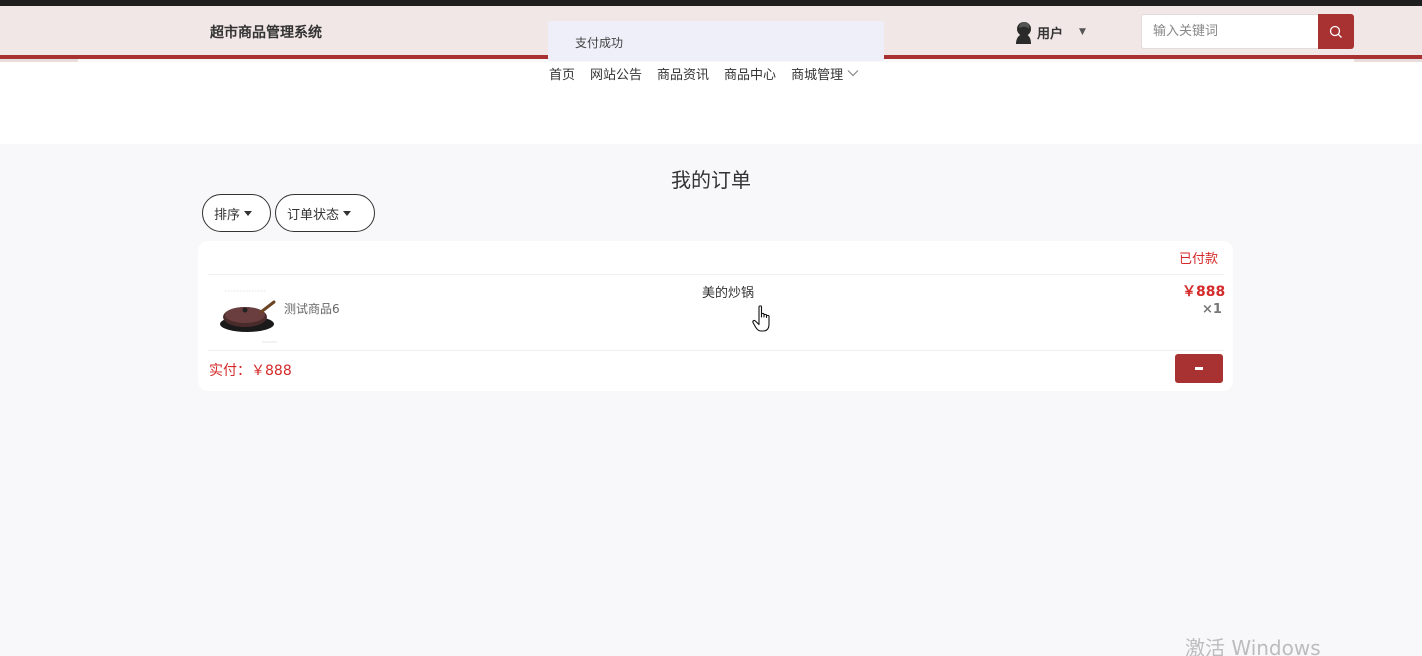 The width and height of the screenshot is (1422, 656). Describe the element at coordinates (1204, 292) in the screenshot. I see `product-price: ￥888` at that location.